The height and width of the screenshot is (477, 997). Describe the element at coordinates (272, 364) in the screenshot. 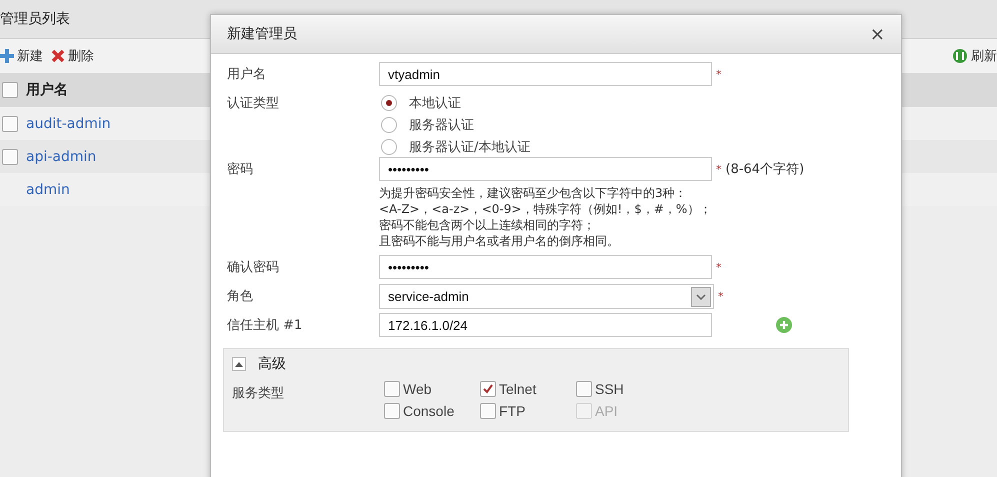

I see `section-title: 高级` at that location.